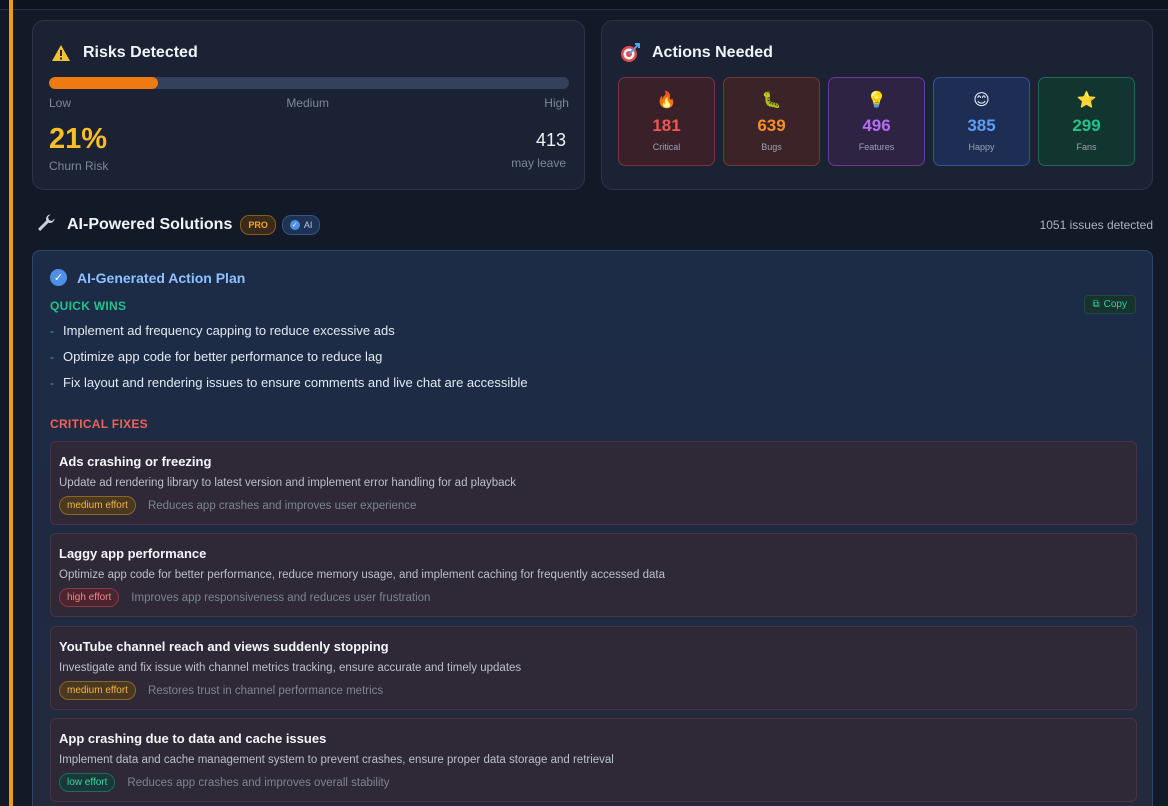 The height and width of the screenshot is (806, 1168). Describe the element at coordinates (99, 424) in the screenshot. I see `critical-fixes-title: CRITICAL FIXES` at that location.